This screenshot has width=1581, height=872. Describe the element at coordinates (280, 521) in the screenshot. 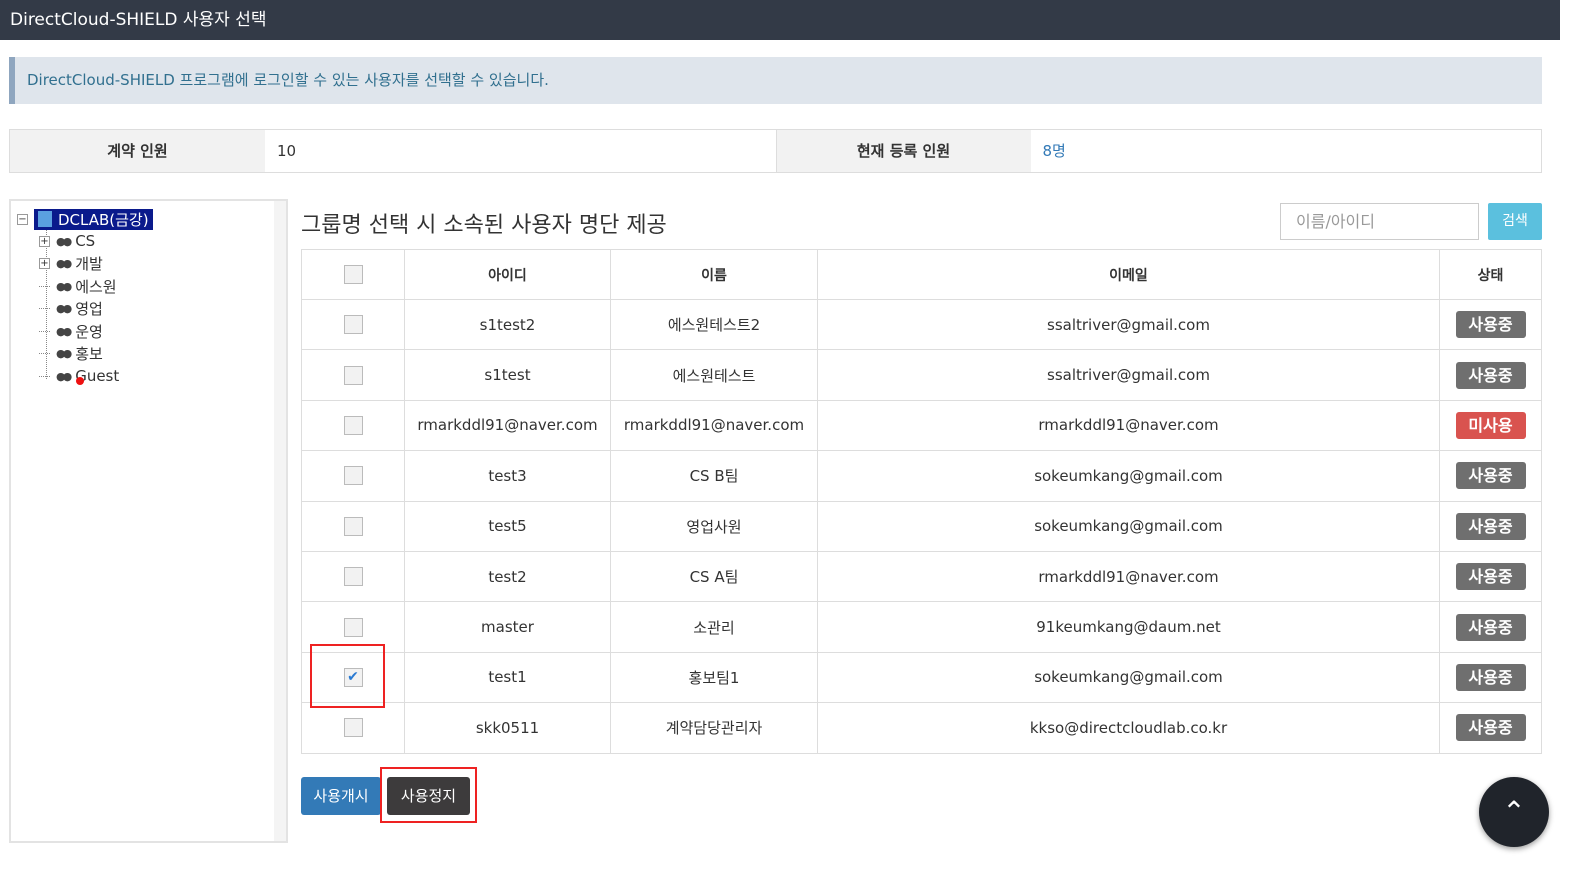

I see `tree-resize-handle` at that location.